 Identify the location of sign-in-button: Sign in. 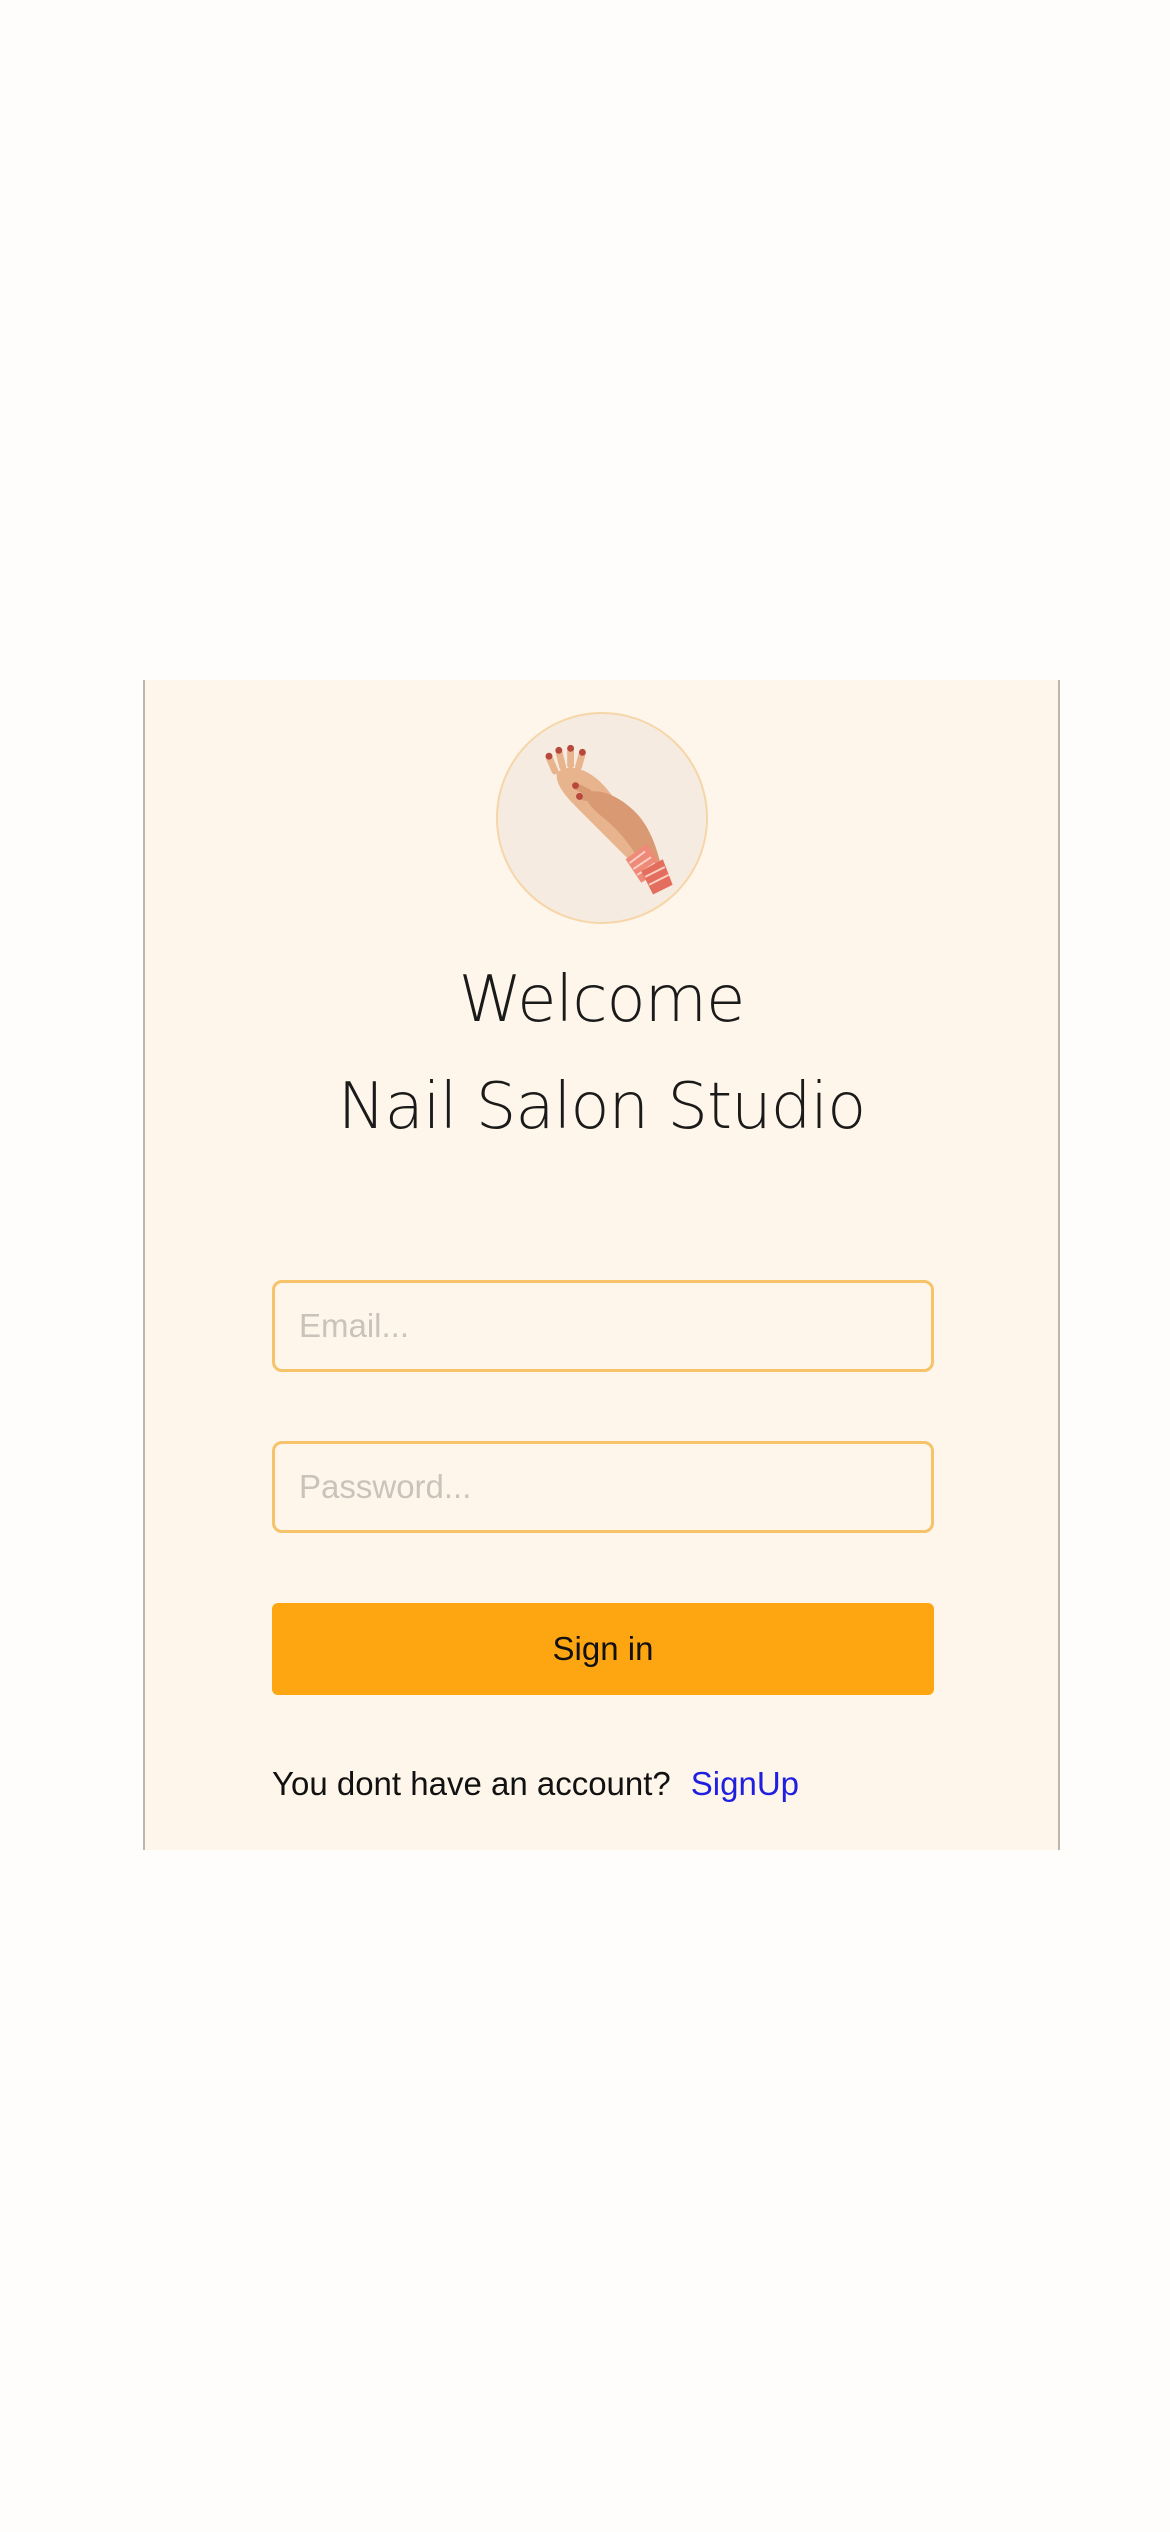
(603, 1649).